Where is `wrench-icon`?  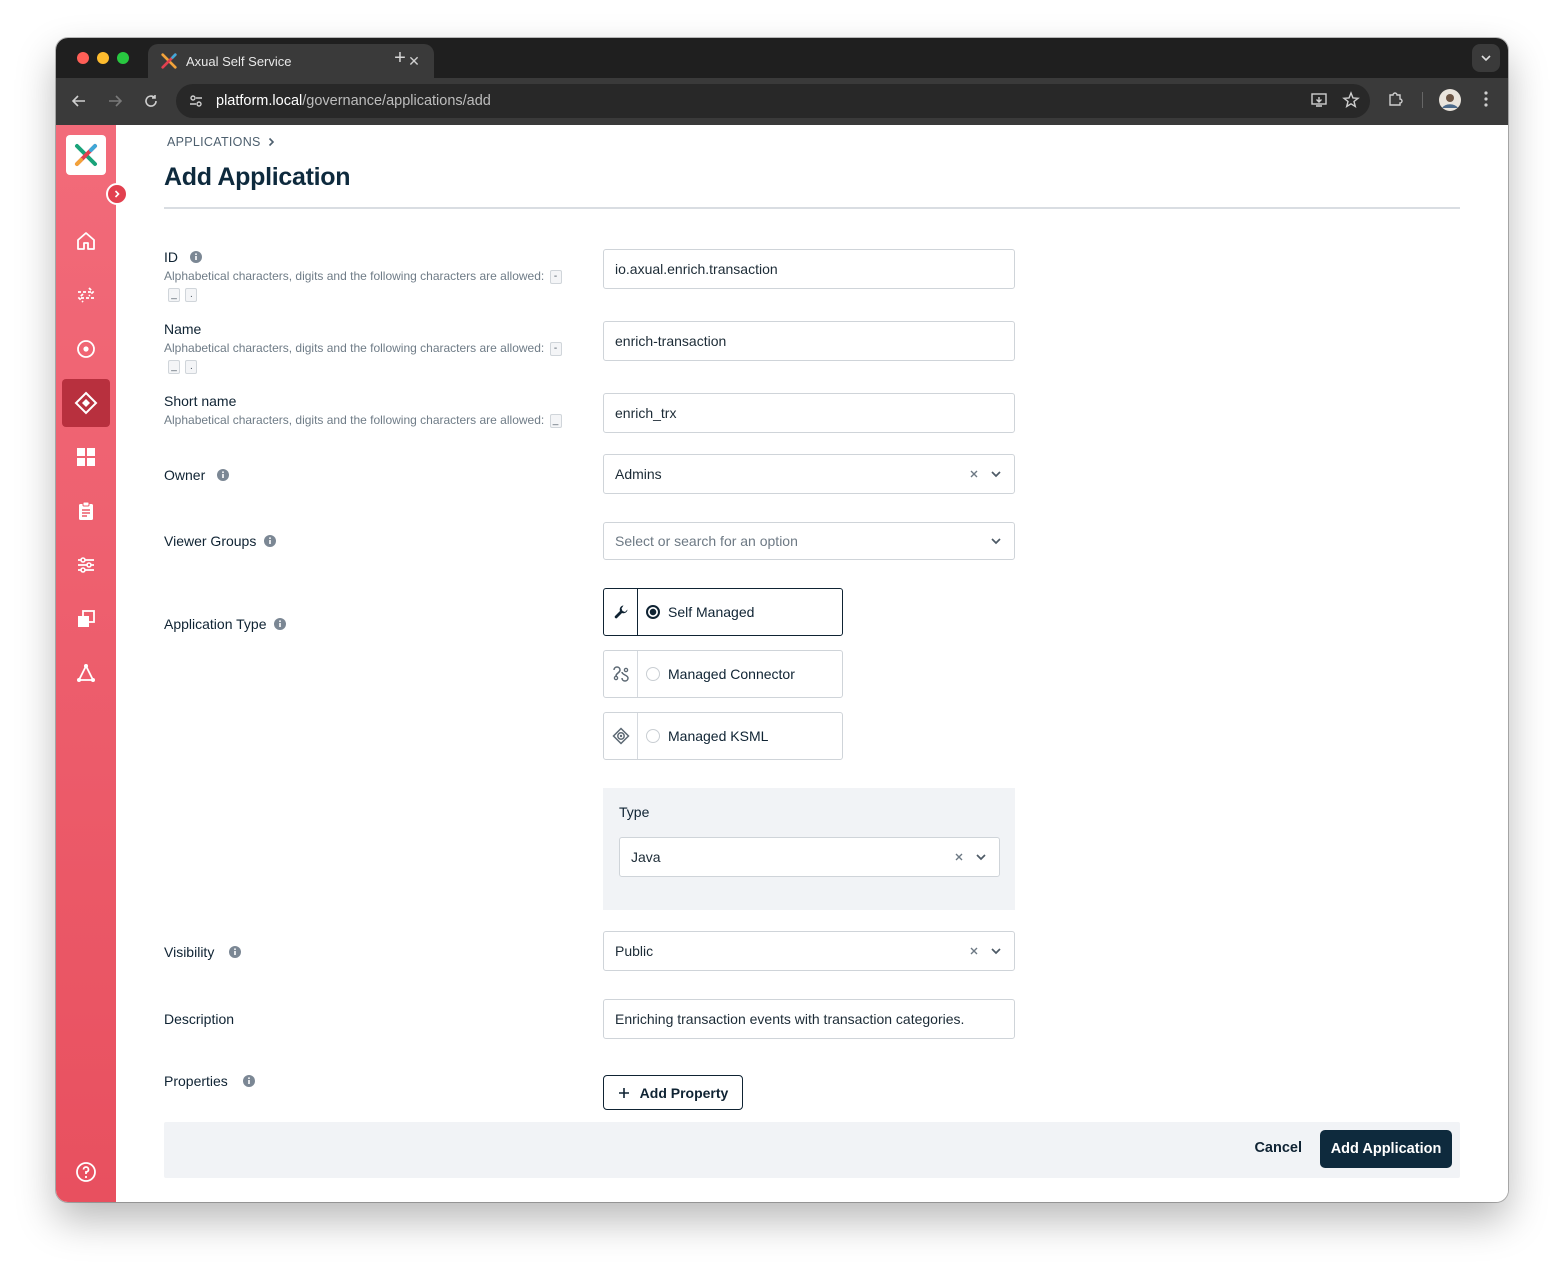 wrench-icon is located at coordinates (620, 612).